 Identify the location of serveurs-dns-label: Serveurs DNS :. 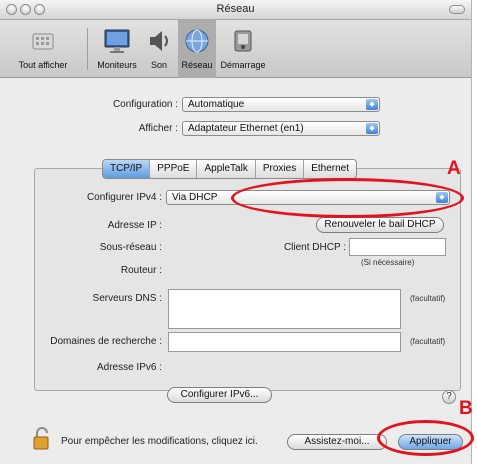
(127, 298).